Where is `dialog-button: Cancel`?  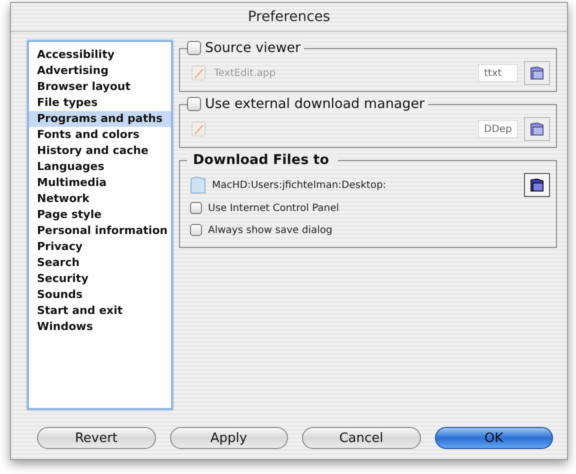
dialog-button: Cancel is located at coordinates (361, 438).